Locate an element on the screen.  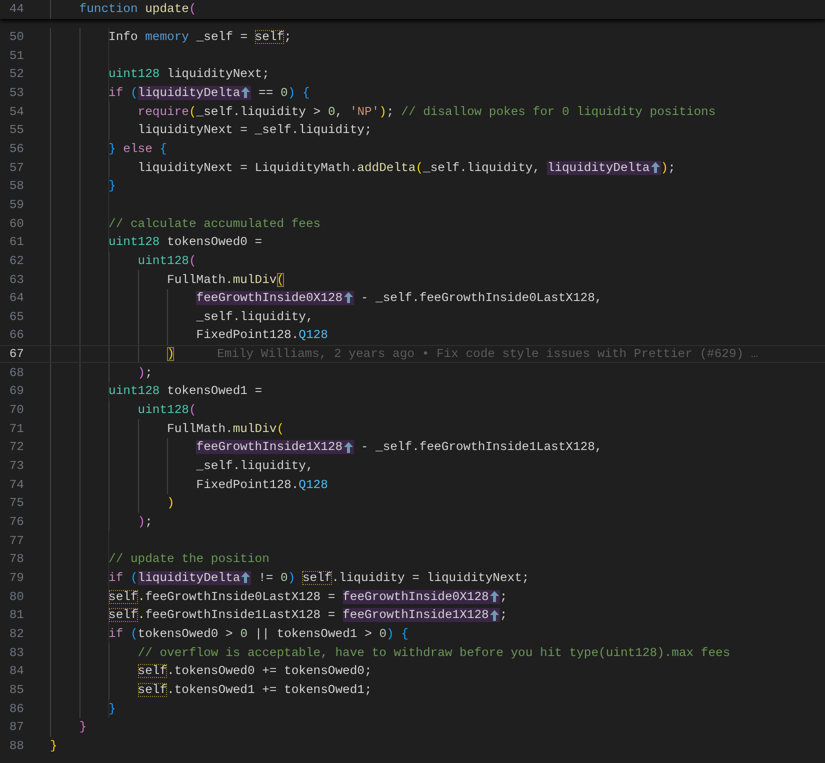
line-number: 61 is located at coordinates (16, 242).